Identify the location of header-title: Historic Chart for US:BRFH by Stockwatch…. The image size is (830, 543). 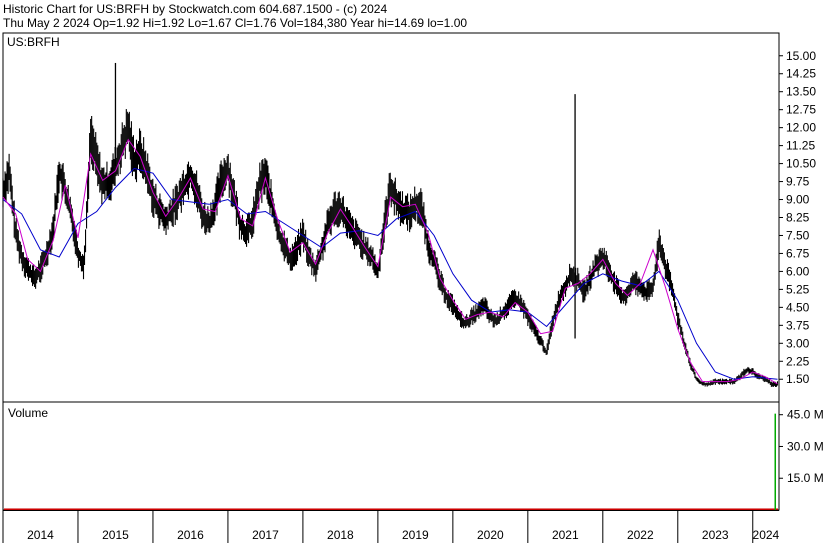
(195, 9).